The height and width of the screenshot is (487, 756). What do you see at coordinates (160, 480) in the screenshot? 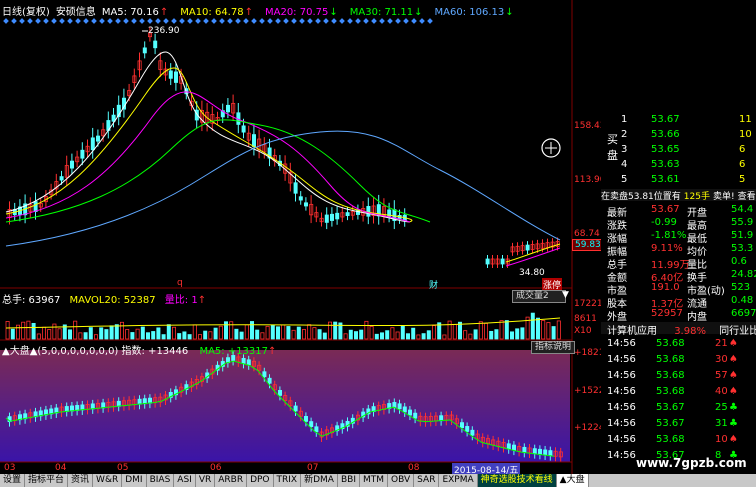
I see `tab-5: BIAS` at bounding box center [160, 480].